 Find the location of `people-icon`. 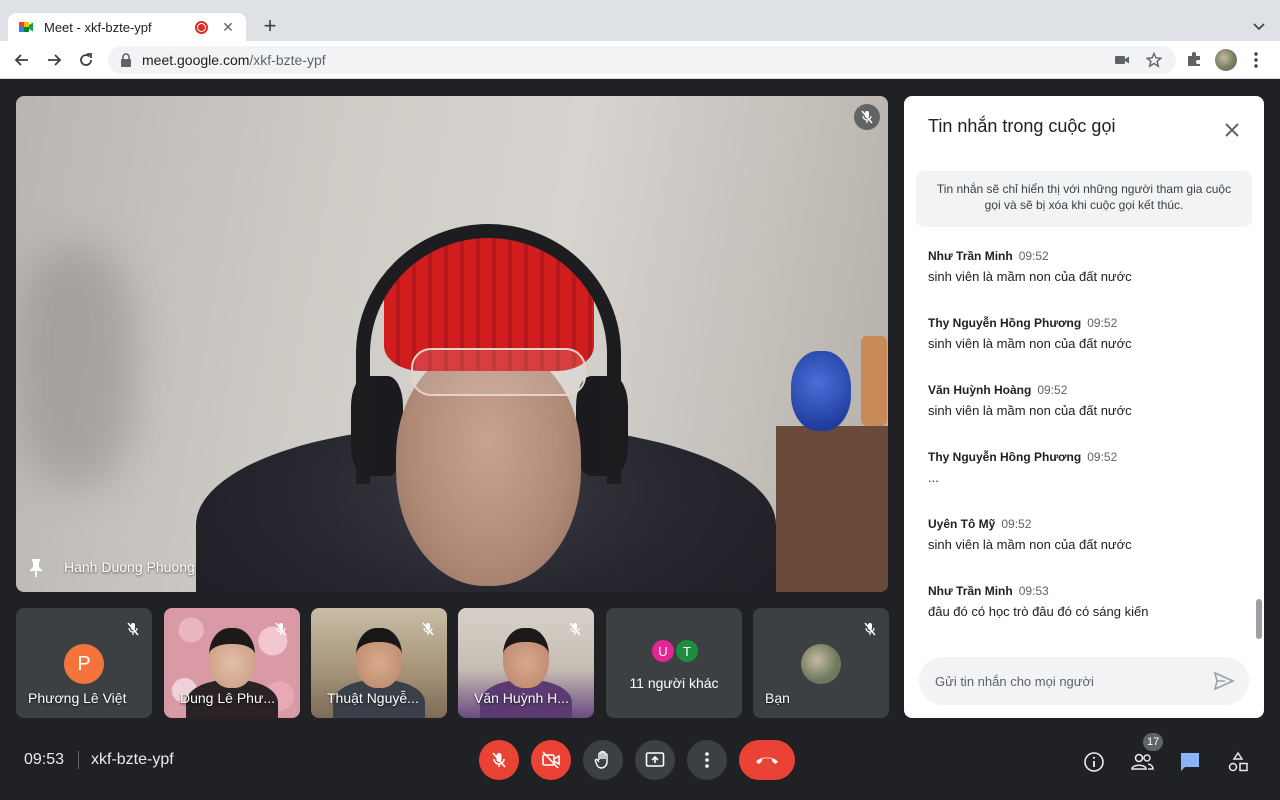

people-icon is located at coordinates (1142, 761).